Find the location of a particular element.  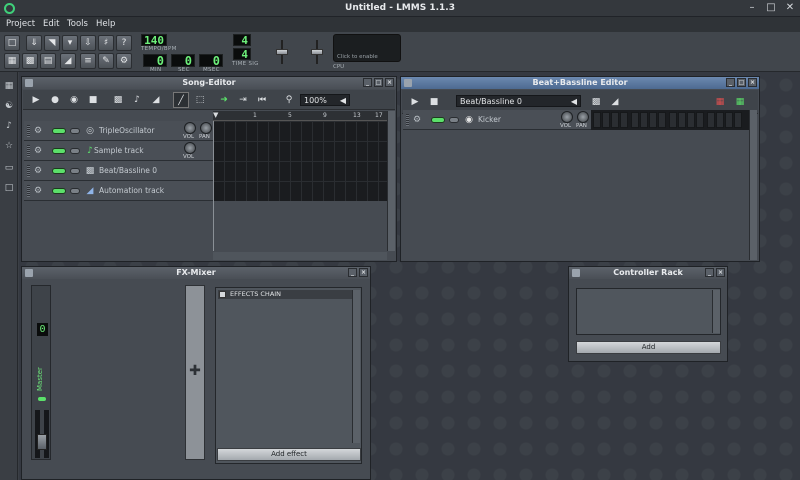

time-sig-numerator: 4 is located at coordinates (242, 40).